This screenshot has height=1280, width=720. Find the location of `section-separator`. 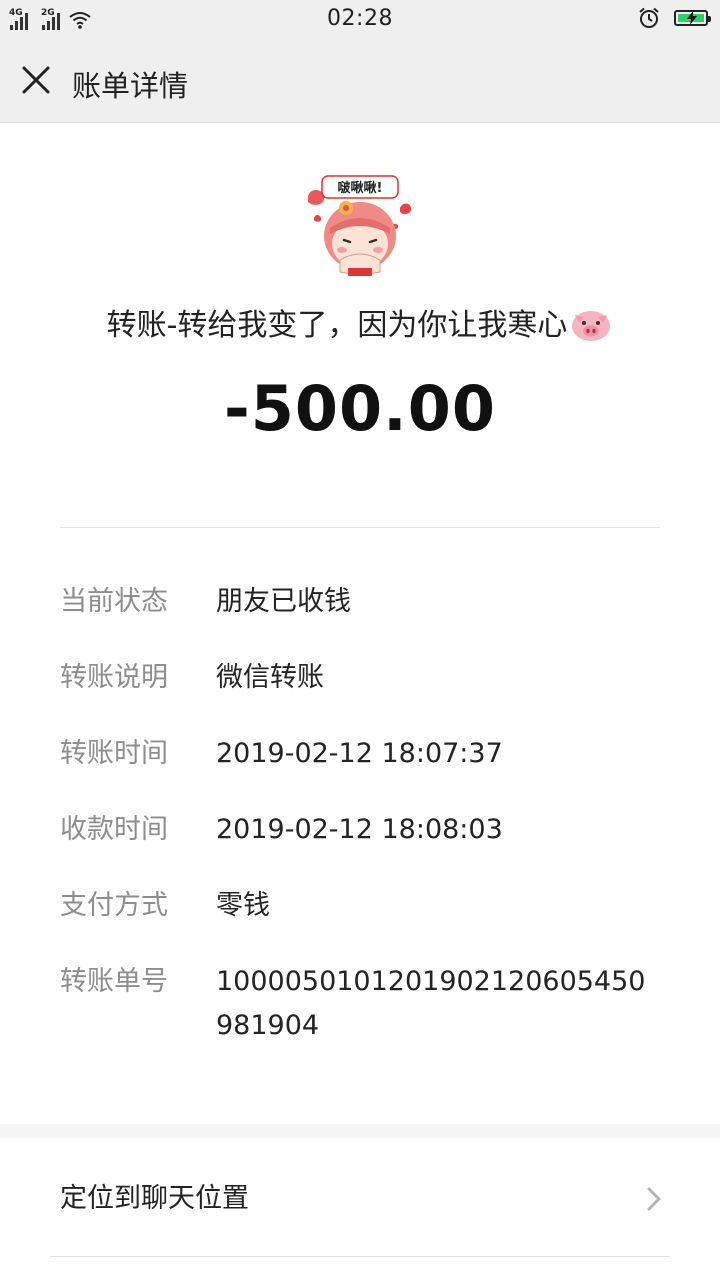

section-separator is located at coordinates (360, 1131).